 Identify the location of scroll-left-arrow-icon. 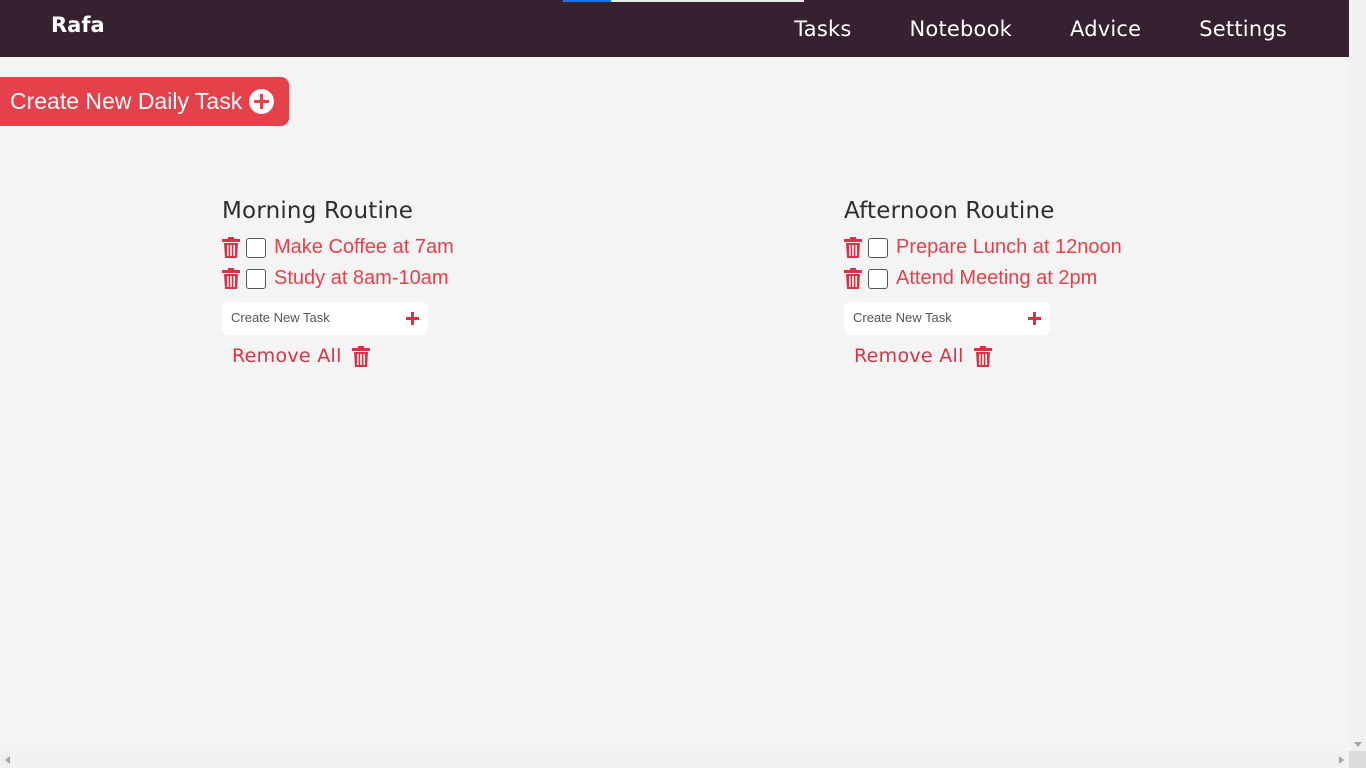
(7, 760).